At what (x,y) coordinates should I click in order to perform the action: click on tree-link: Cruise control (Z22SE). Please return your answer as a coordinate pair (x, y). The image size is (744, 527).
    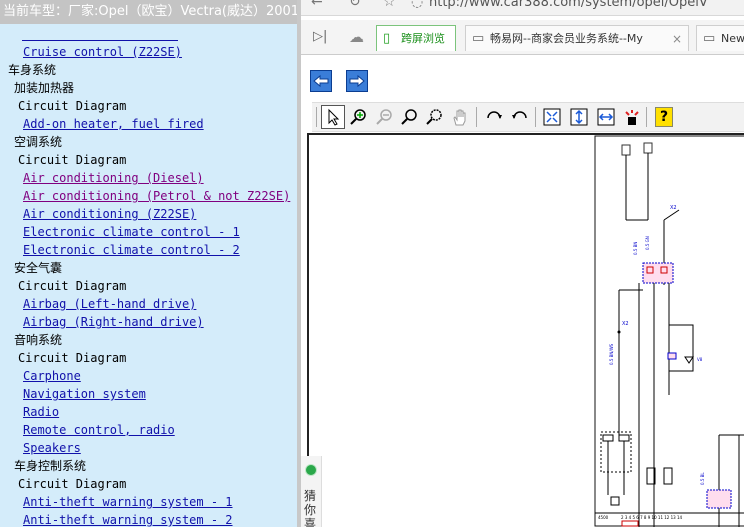
    Looking at the image, I should click on (102, 52).